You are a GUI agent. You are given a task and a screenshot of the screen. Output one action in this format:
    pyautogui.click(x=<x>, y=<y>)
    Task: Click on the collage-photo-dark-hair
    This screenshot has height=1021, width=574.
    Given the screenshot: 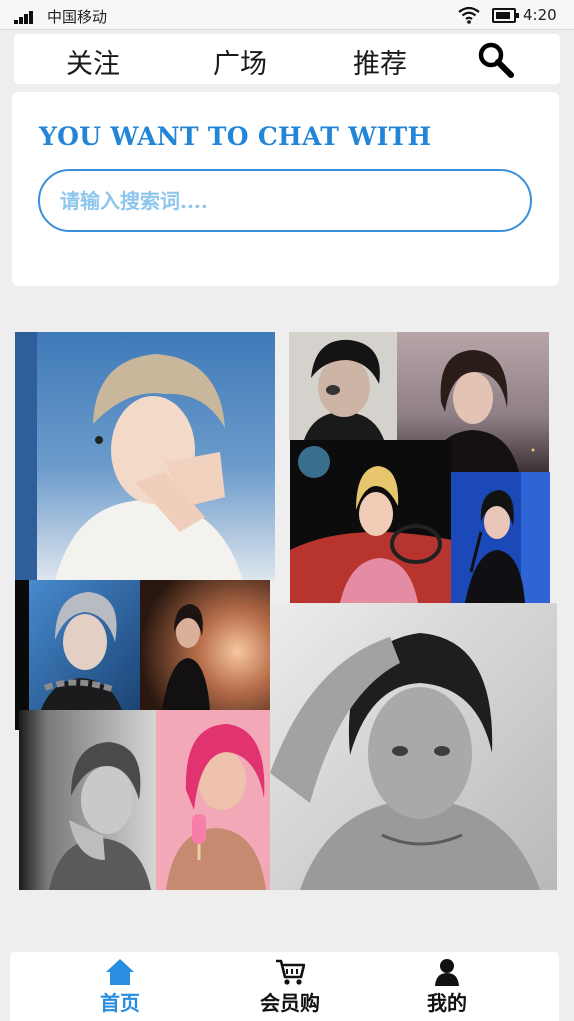 What is the action you would take?
    pyautogui.click(x=343, y=386)
    